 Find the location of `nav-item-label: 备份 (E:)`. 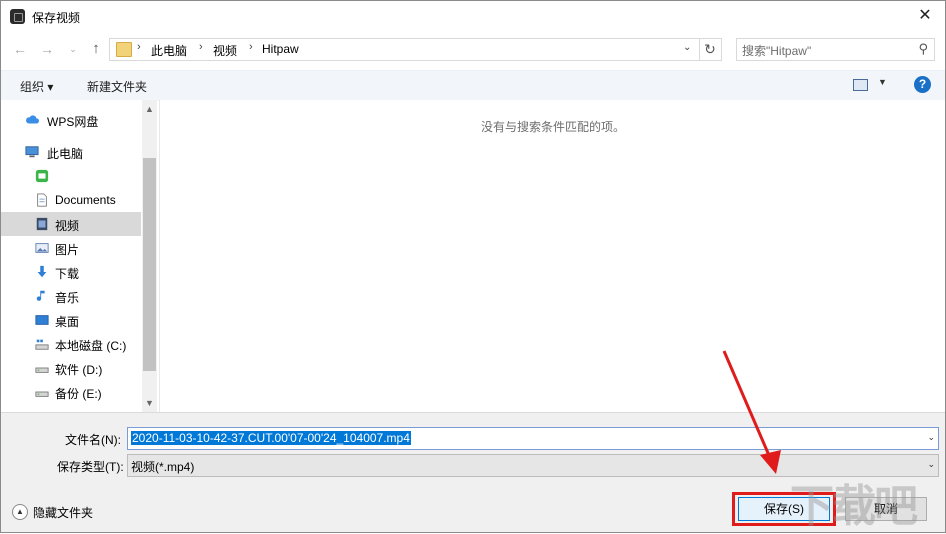

nav-item-label: 备份 (E:) is located at coordinates (78, 394).